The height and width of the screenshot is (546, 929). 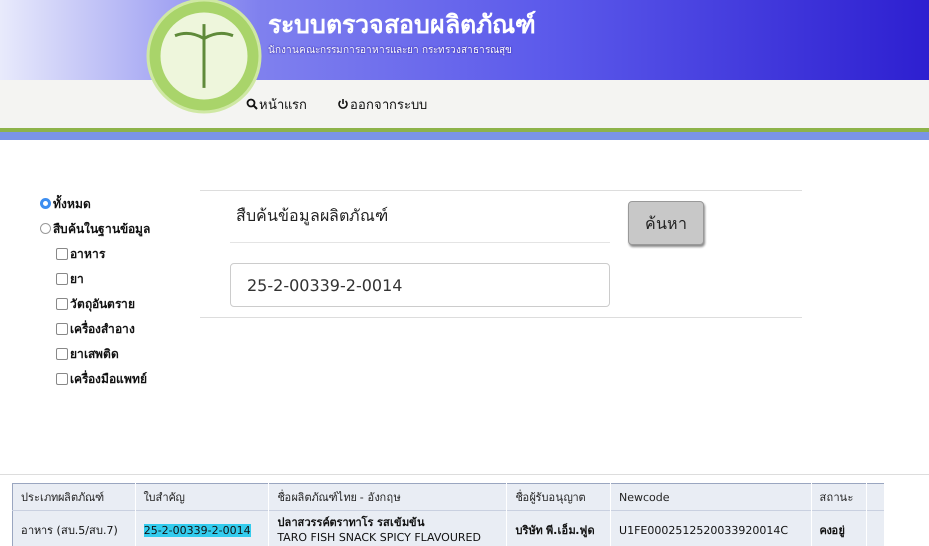 I want to click on column-header: Newcode, so click(x=711, y=497).